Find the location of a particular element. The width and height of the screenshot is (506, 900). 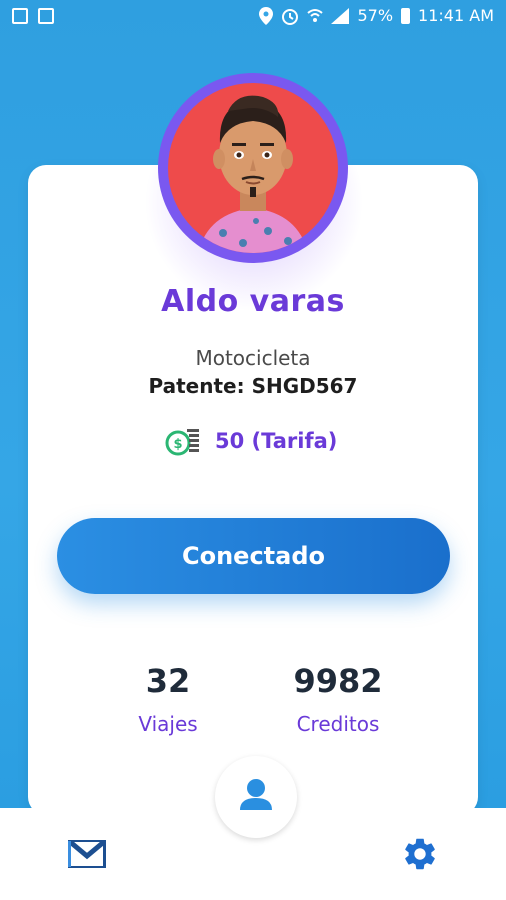

trips-count: 32 is located at coordinates (168, 681).